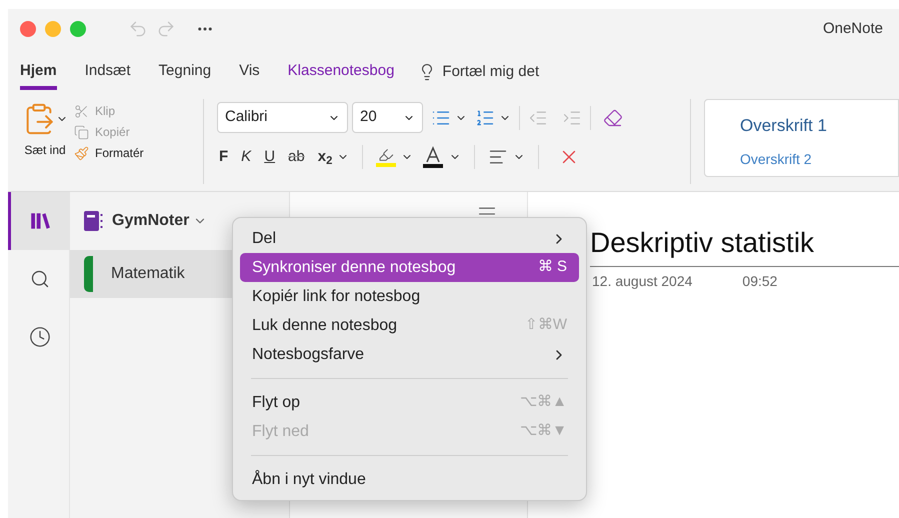 The height and width of the screenshot is (518, 899). What do you see at coordinates (386, 157) in the screenshot?
I see `highlighter-icon` at bounding box center [386, 157].